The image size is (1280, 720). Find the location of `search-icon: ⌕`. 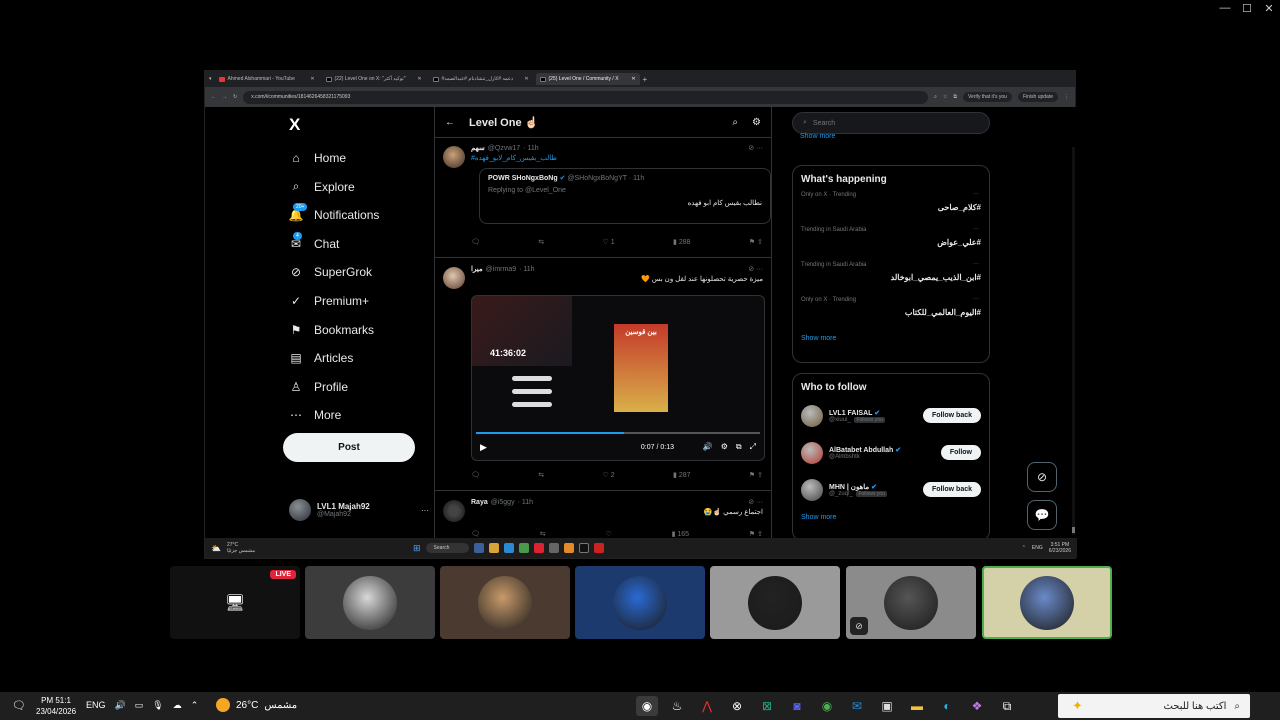

search-icon: ⌕ is located at coordinates (735, 122).